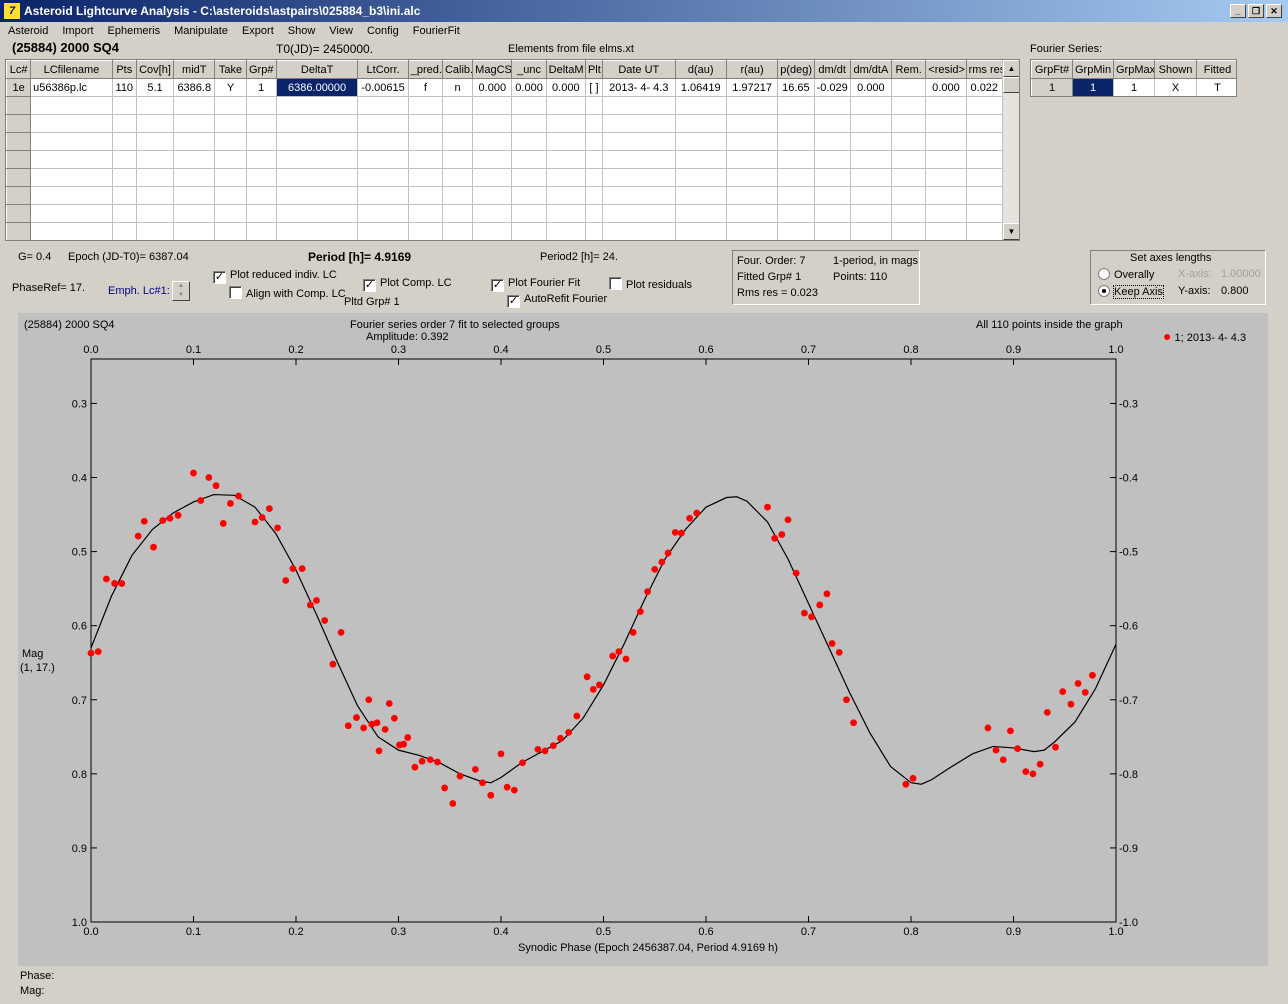  Describe the element at coordinates (500, 932) in the screenshot. I see `x-tick-label-bottom: 0.4` at that location.